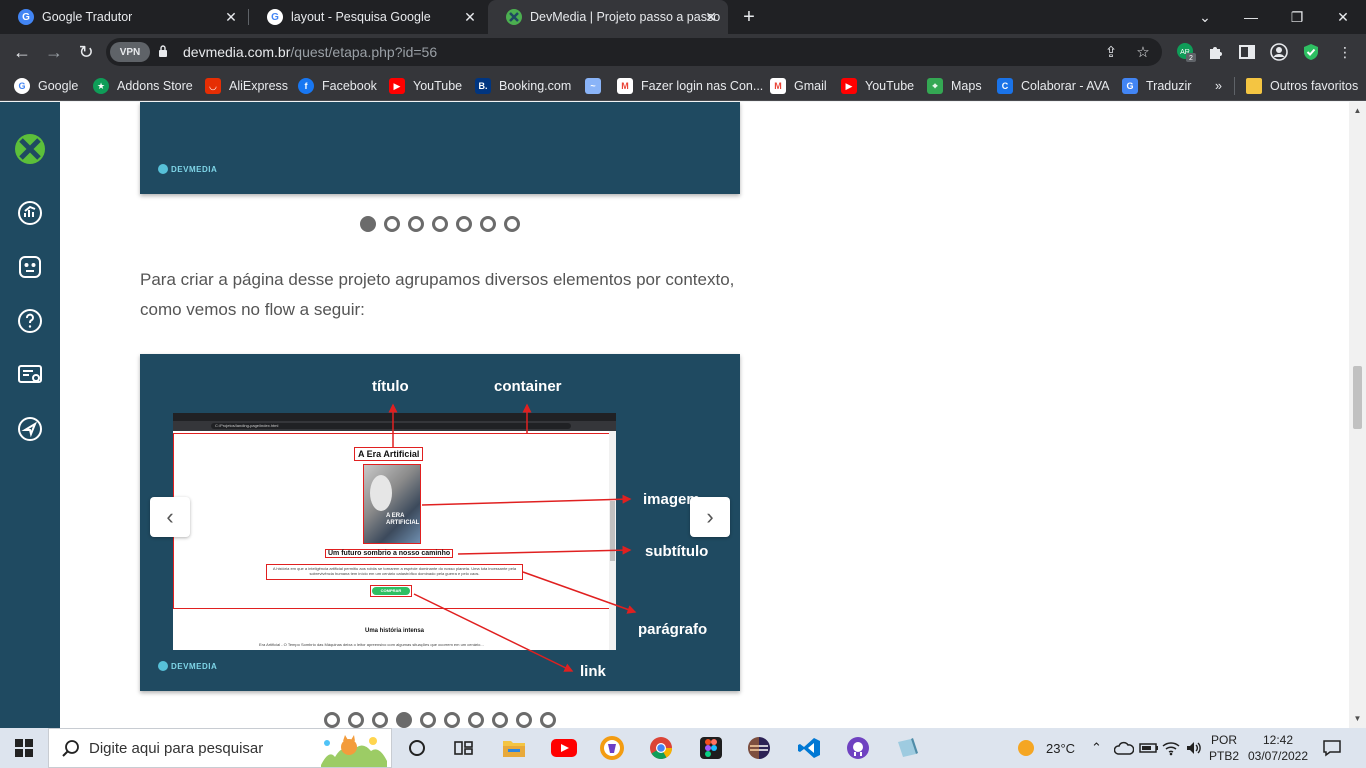  I want to click on devmedia-logo-icon, so click(30, 149).